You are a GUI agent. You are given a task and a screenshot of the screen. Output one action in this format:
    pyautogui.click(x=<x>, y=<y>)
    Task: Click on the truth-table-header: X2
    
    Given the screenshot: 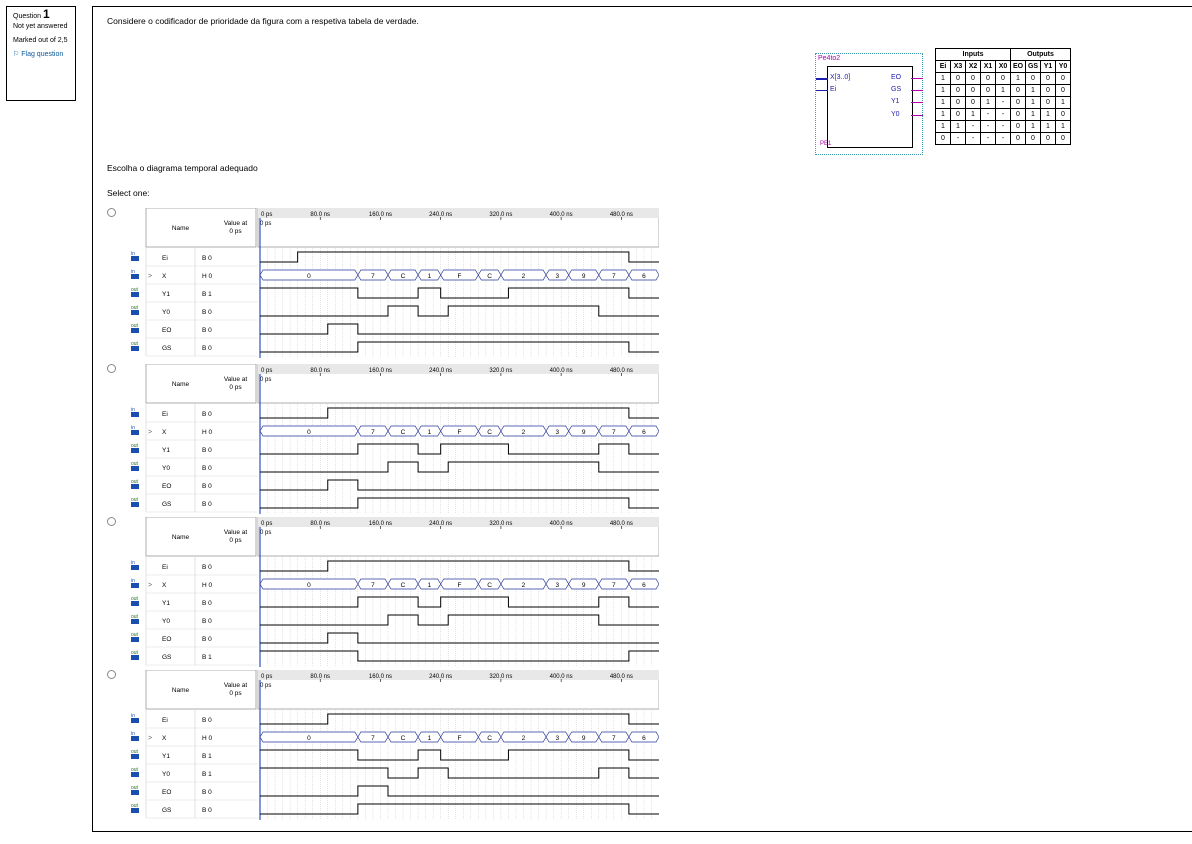 What is the action you would take?
    pyautogui.click(x=973, y=66)
    